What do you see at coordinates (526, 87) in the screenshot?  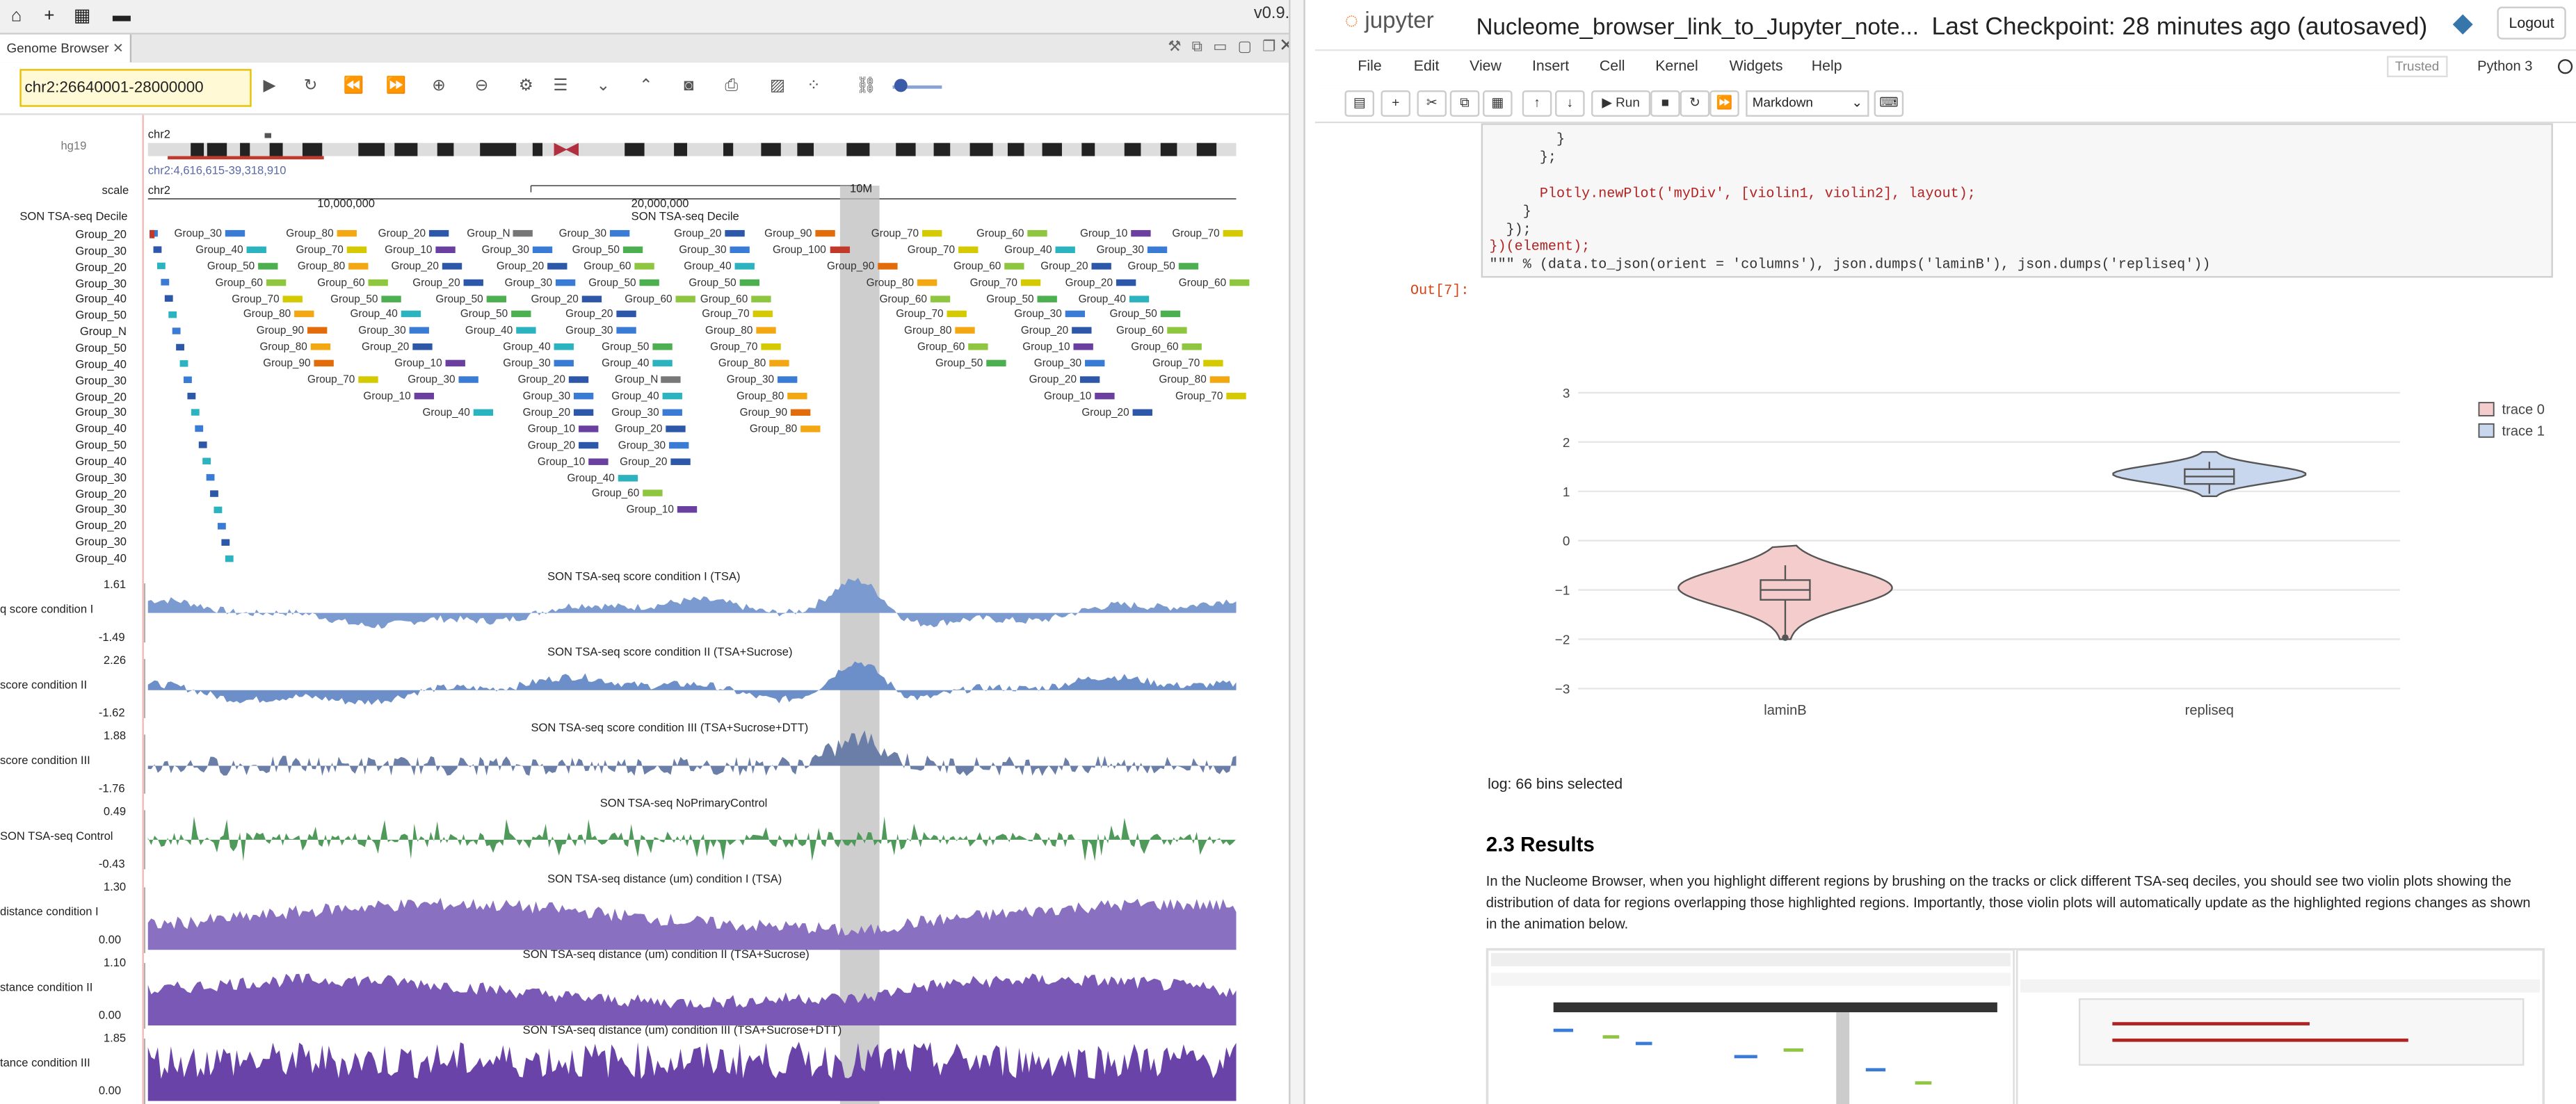 I see `settings-icon: ⚙` at bounding box center [526, 87].